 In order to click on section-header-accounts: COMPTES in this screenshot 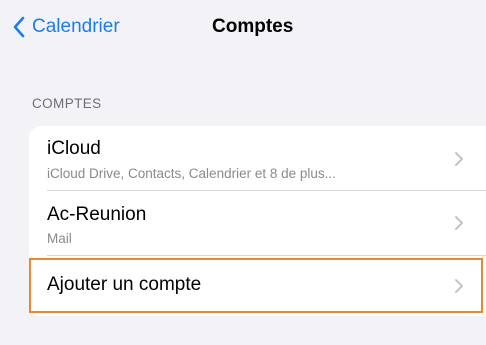, I will do `click(67, 103)`.